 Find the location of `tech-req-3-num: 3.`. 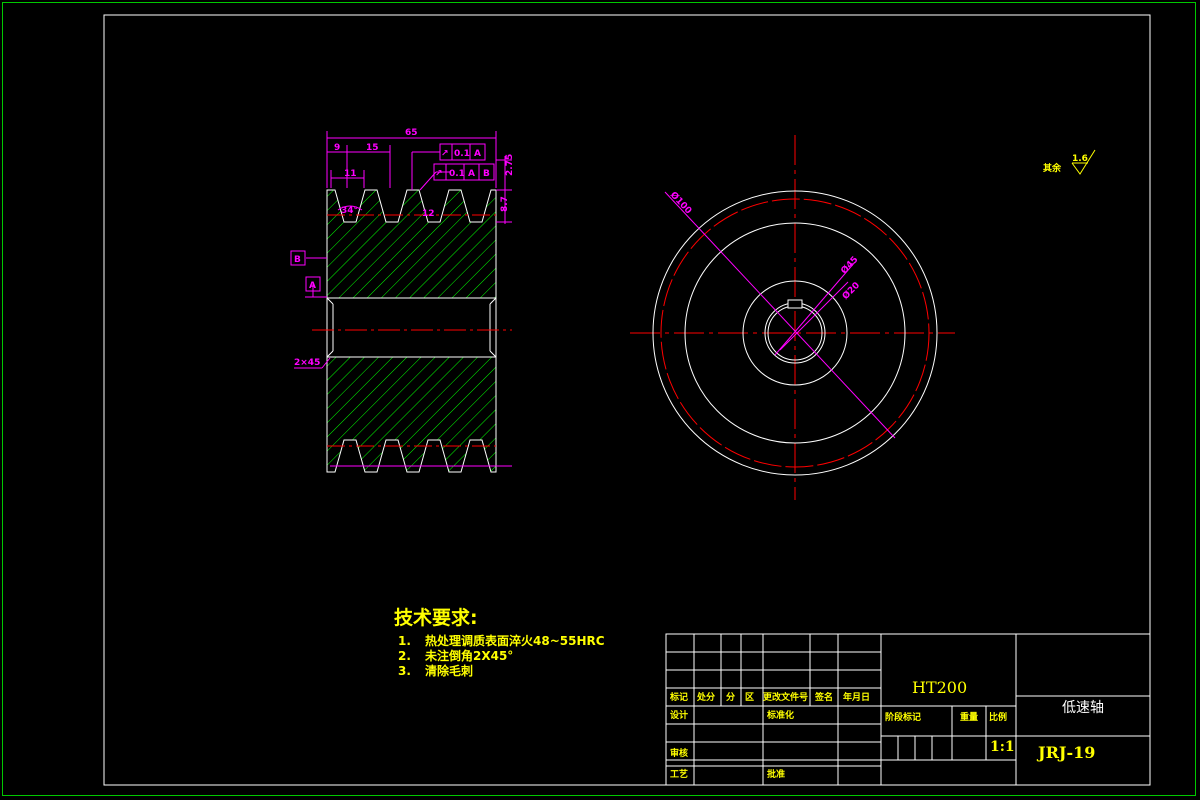

tech-req-3-num: 3. is located at coordinates (404, 671).